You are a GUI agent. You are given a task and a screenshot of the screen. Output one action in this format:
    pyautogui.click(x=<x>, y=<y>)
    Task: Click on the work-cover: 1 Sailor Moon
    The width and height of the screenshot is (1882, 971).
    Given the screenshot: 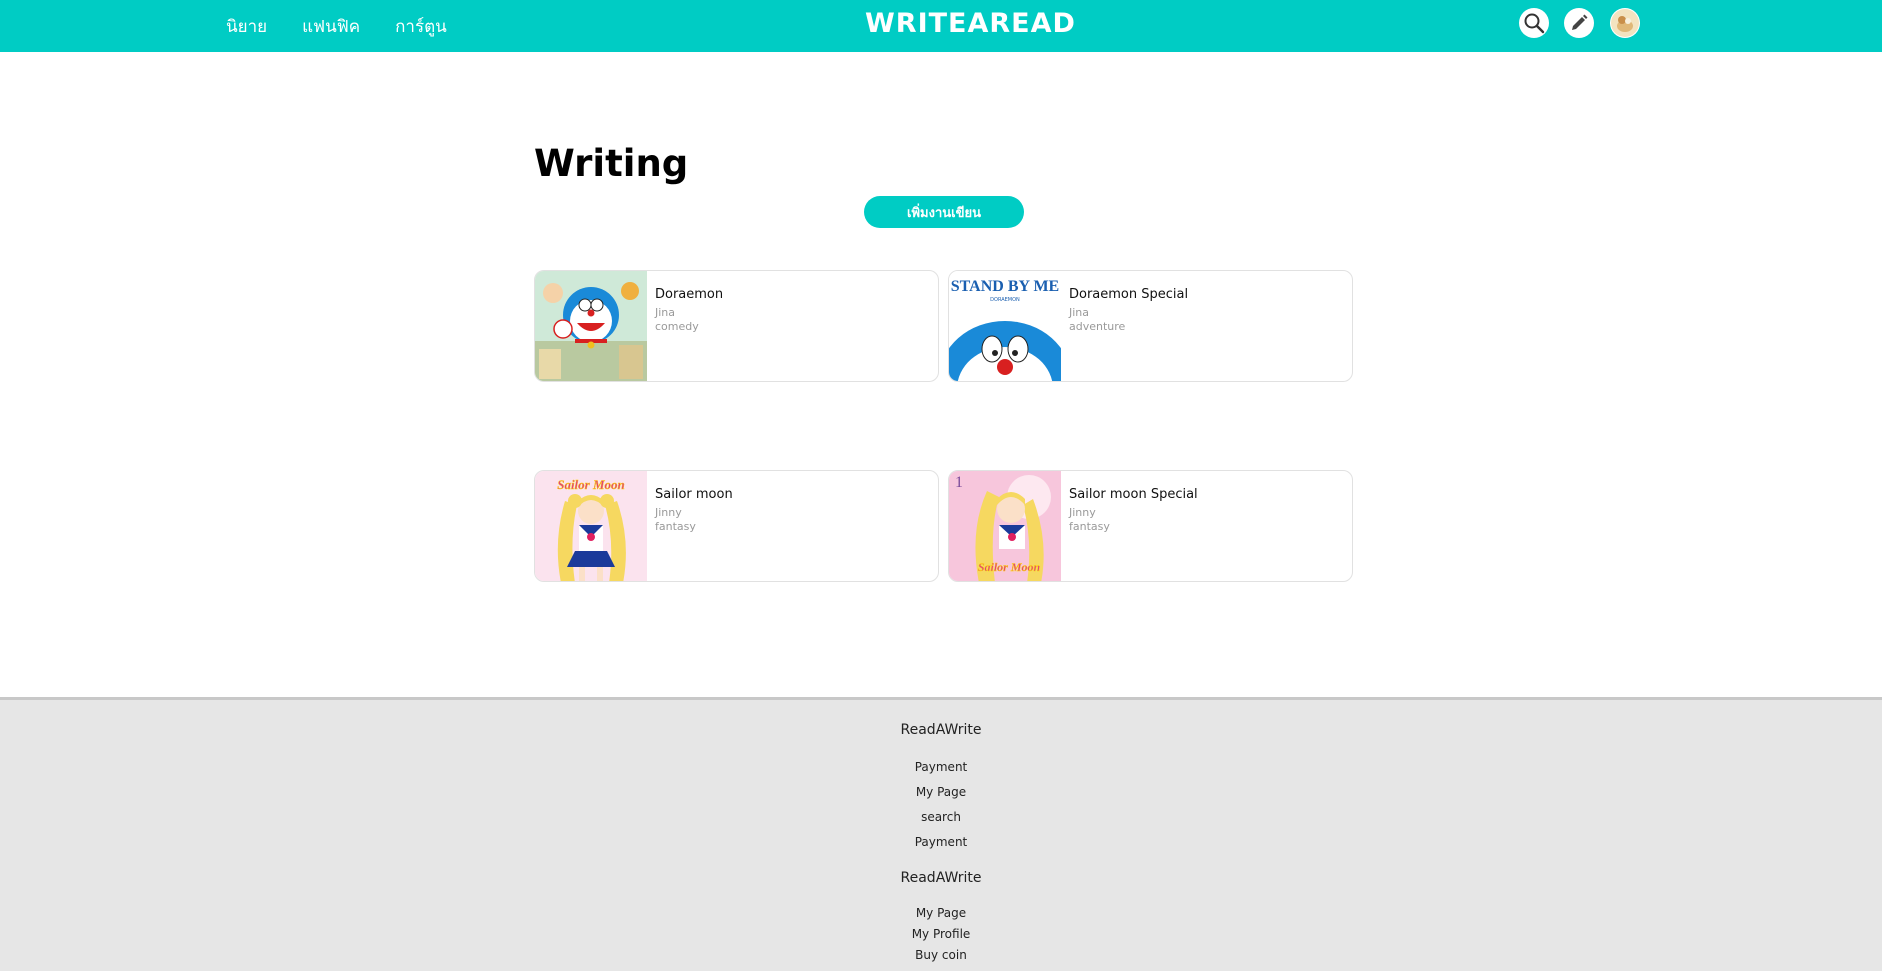 What is the action you would take?
    pyautogui.click(x=1005, y=526)
    